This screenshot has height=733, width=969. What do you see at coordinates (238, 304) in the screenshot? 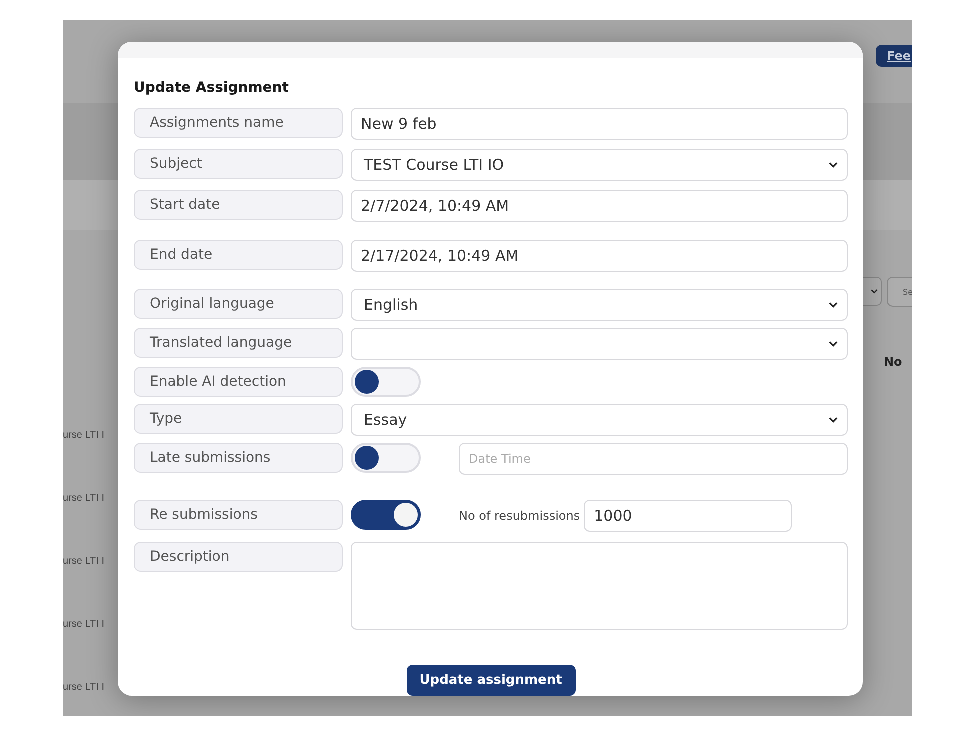
I see `field-label: Original language` at bounding box center [238, 304].